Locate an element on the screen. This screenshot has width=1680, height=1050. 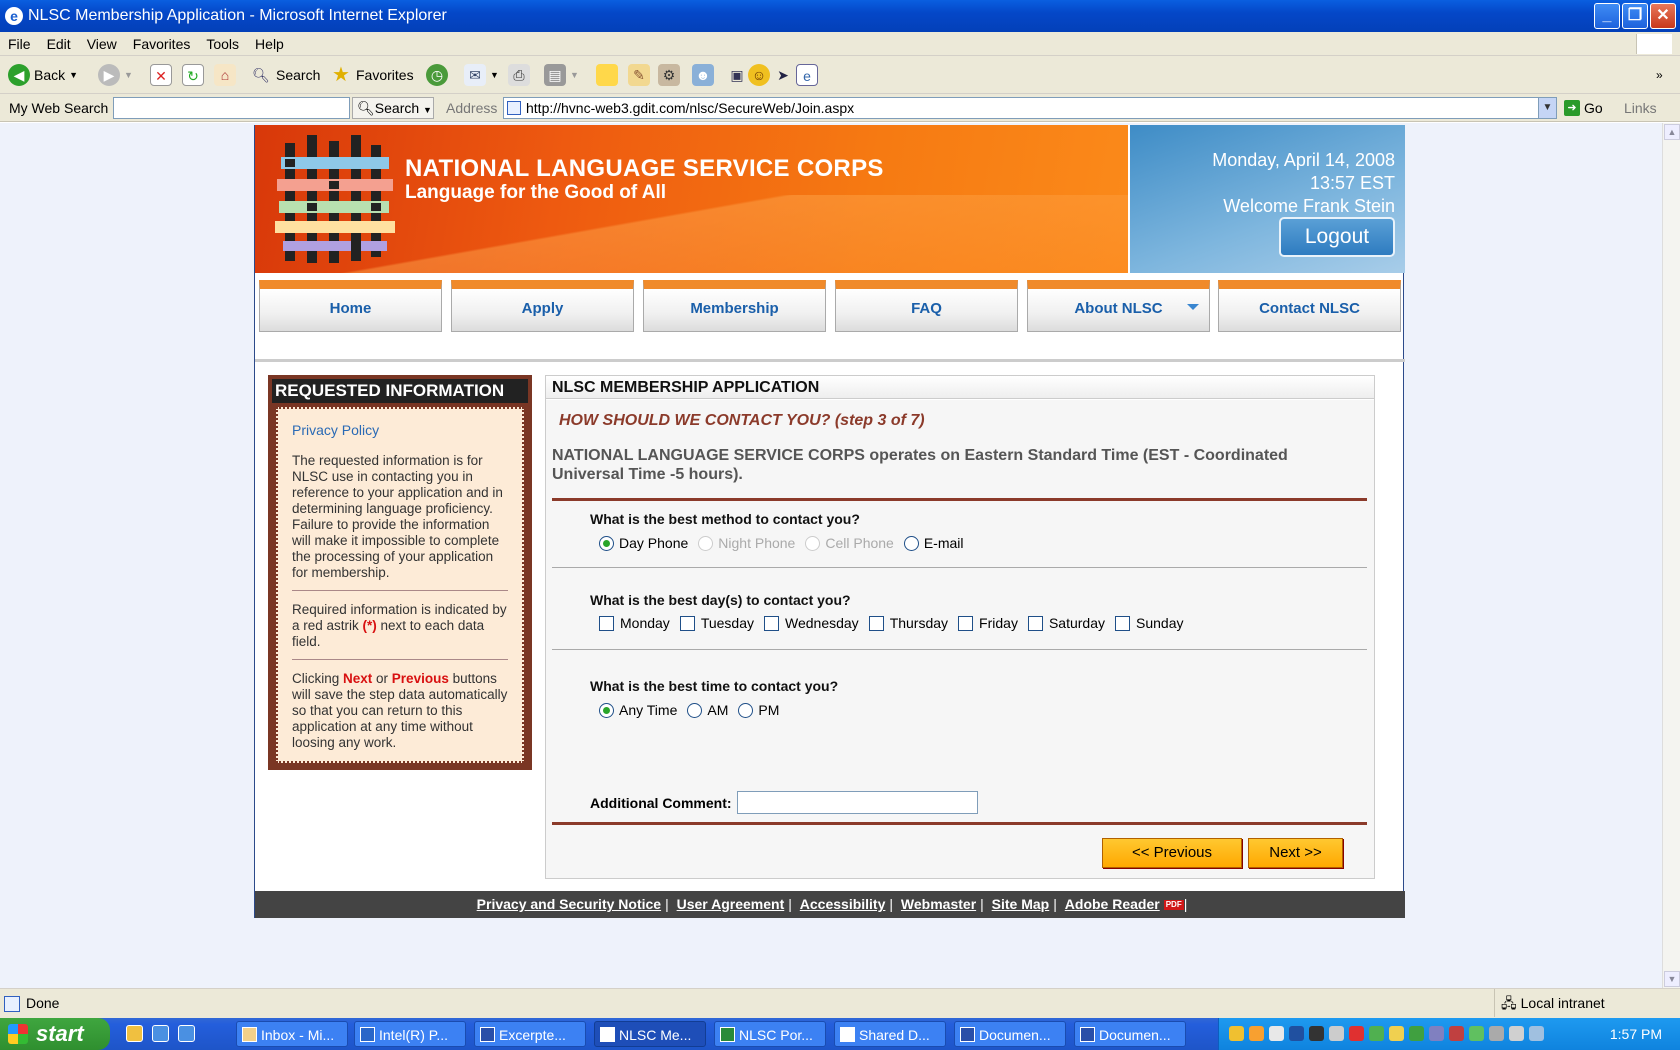
menu-file: File is located at coordinates (19, 44).